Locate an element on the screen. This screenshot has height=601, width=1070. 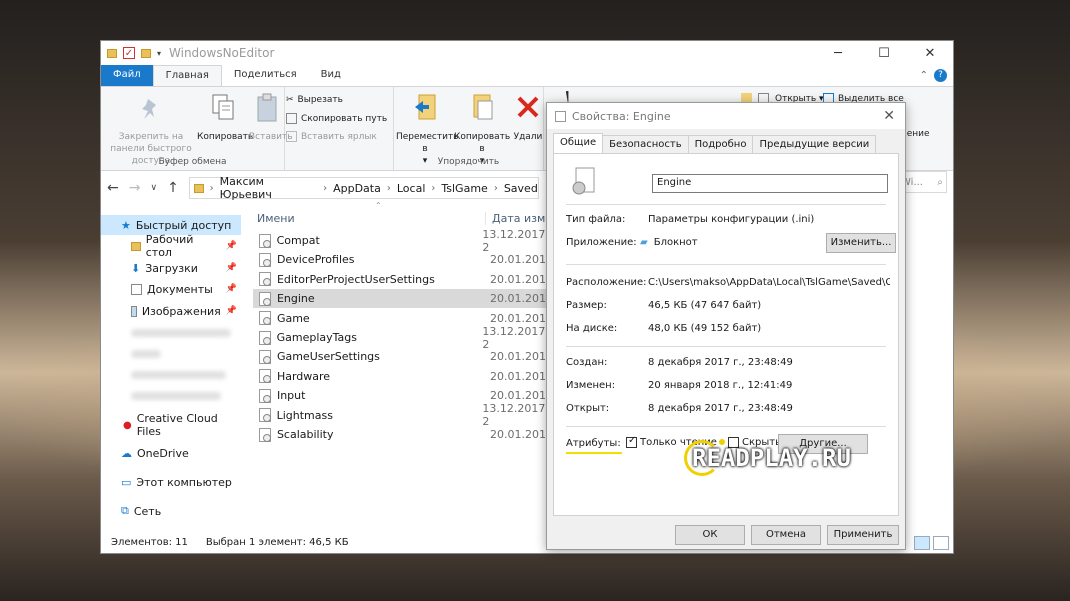
tab-details: Подробно is located at coordinates (720, 145).